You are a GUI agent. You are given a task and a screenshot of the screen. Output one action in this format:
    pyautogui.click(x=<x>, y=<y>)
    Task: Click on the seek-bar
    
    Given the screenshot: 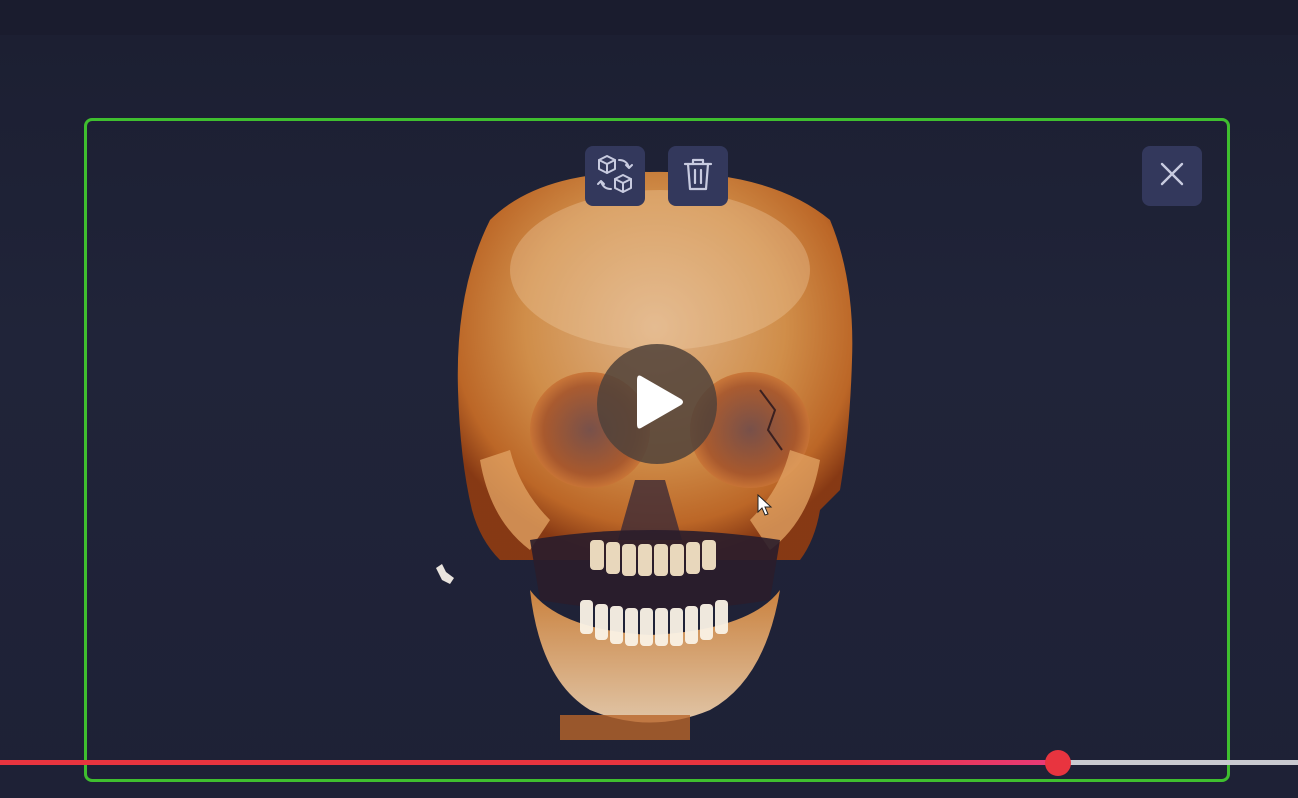 What is the action you would take?
    pyautogui.click(x=649, y=762)
    